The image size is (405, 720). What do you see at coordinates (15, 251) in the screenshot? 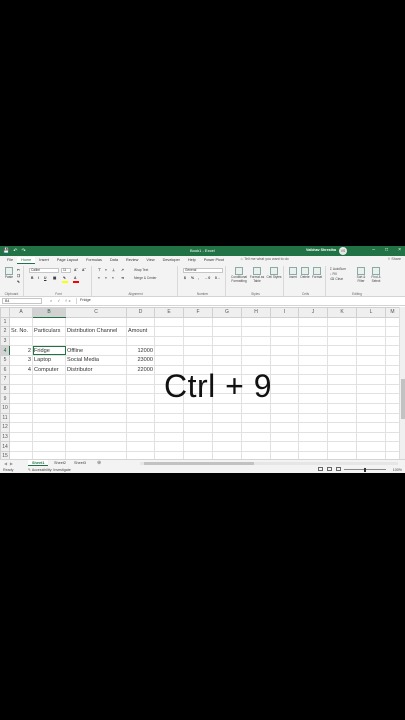
I see `undo-icon: ↶` at bounding box center [15, 251].